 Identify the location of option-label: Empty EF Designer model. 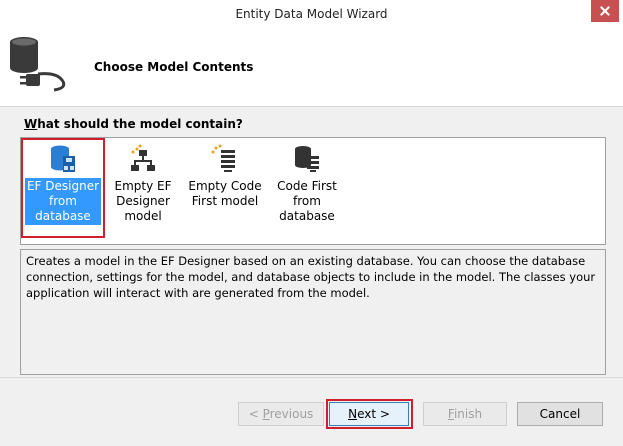
(143, 201).